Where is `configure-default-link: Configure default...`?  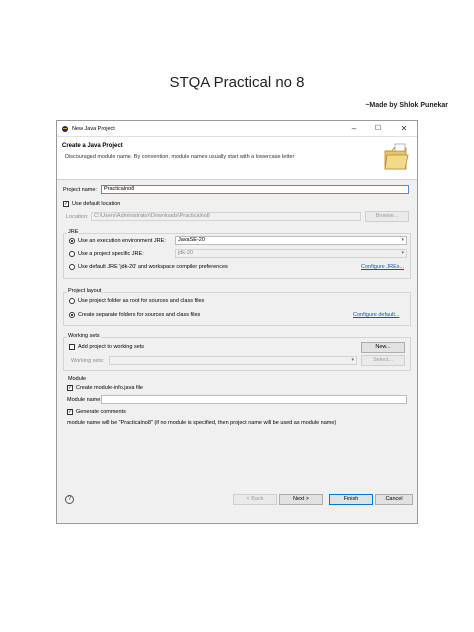
configure-default-link: Configure default... is located at coordinates (376, 315).